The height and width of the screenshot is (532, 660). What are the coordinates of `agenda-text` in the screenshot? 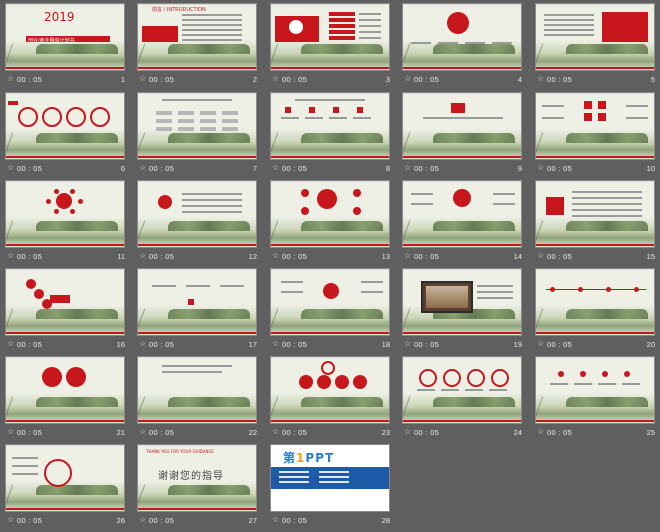 It's located at (370, 38).